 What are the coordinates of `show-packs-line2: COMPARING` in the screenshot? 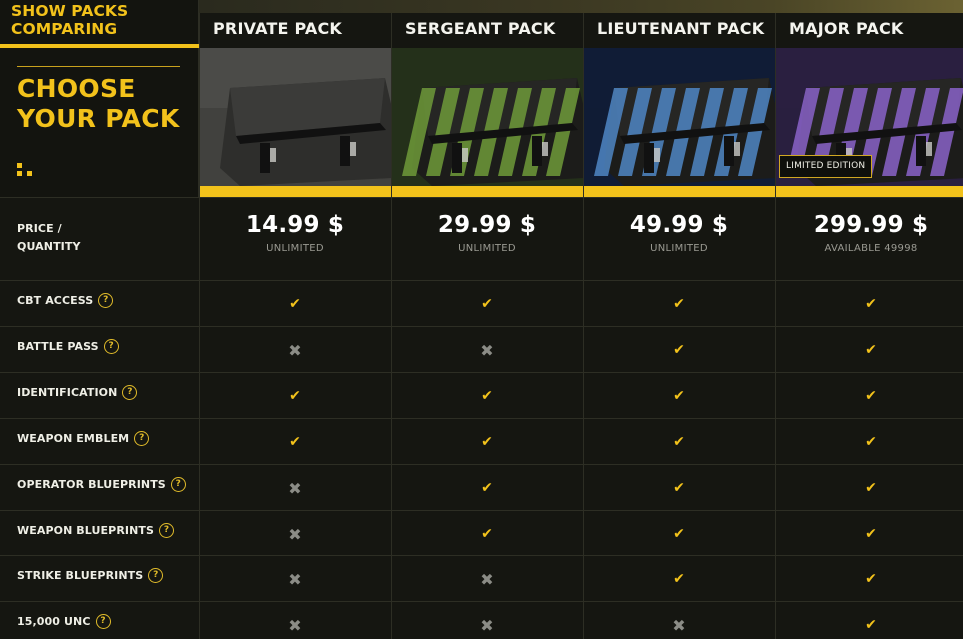 It's located at (64, 29).